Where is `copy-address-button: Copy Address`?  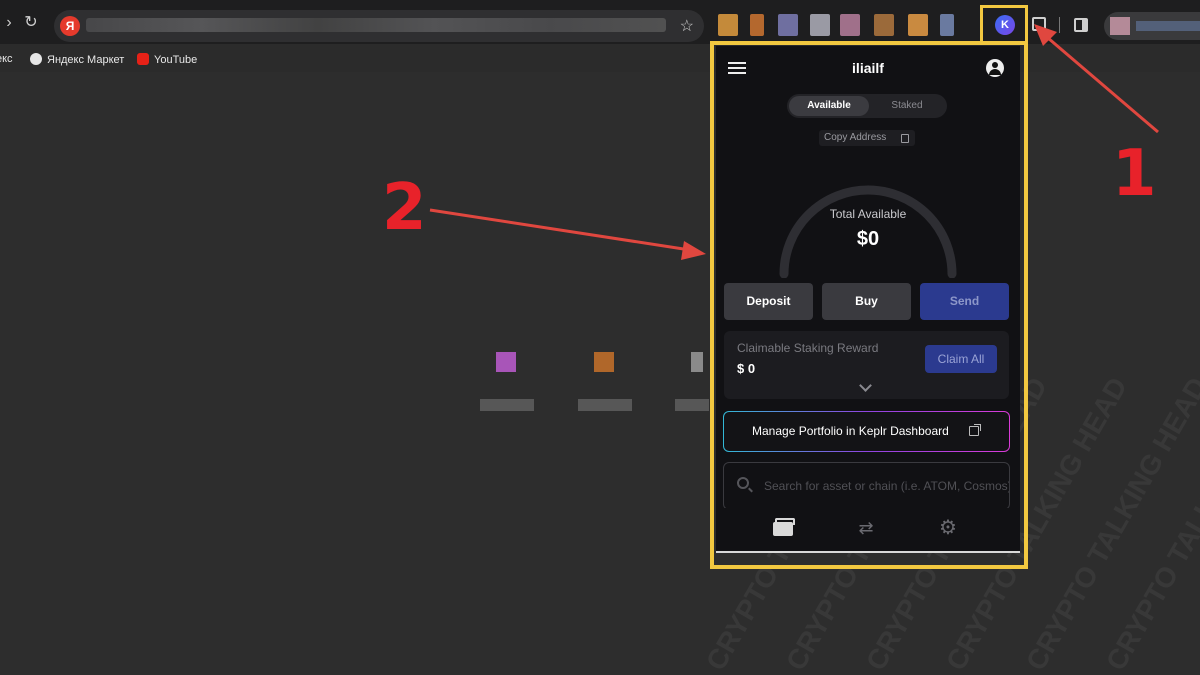 copy-address-button: Copy Address is located at coordinates (867, 138).